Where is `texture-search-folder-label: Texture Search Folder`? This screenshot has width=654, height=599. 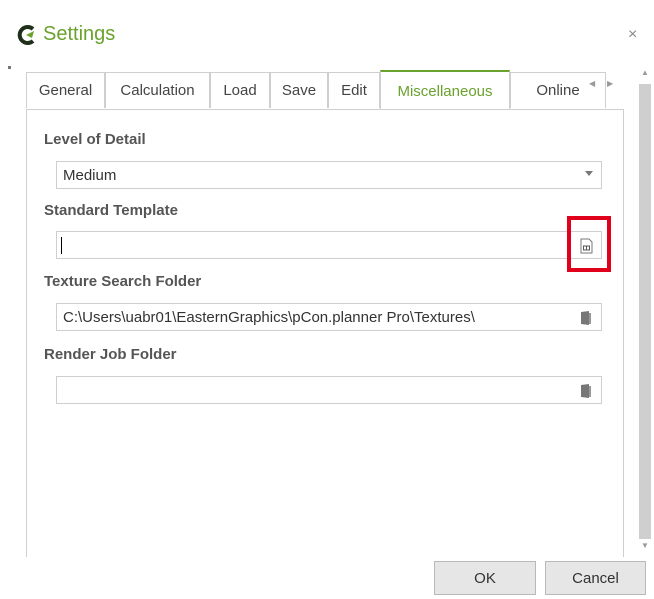 texture-search-folder-label: Texture Search Folder is located at coordinates (123, 281).